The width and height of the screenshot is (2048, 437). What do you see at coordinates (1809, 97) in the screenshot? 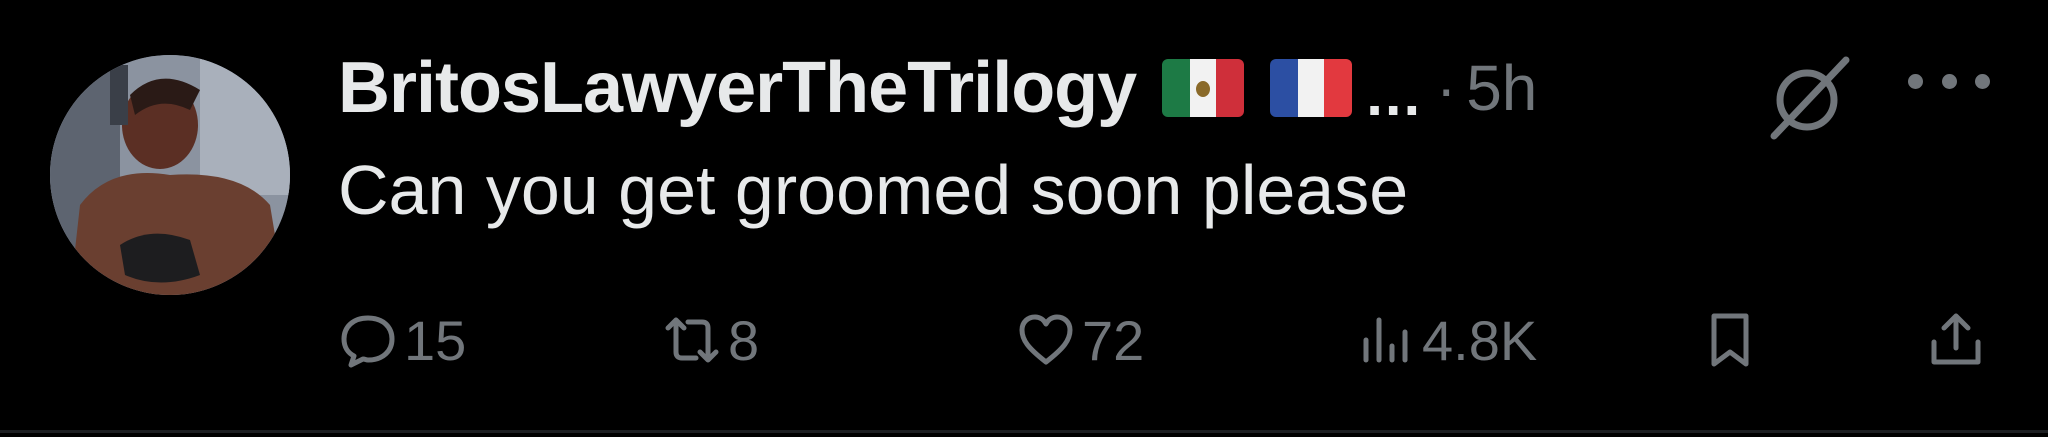
I see `grok-icon` at bounding box center [1809, 97].